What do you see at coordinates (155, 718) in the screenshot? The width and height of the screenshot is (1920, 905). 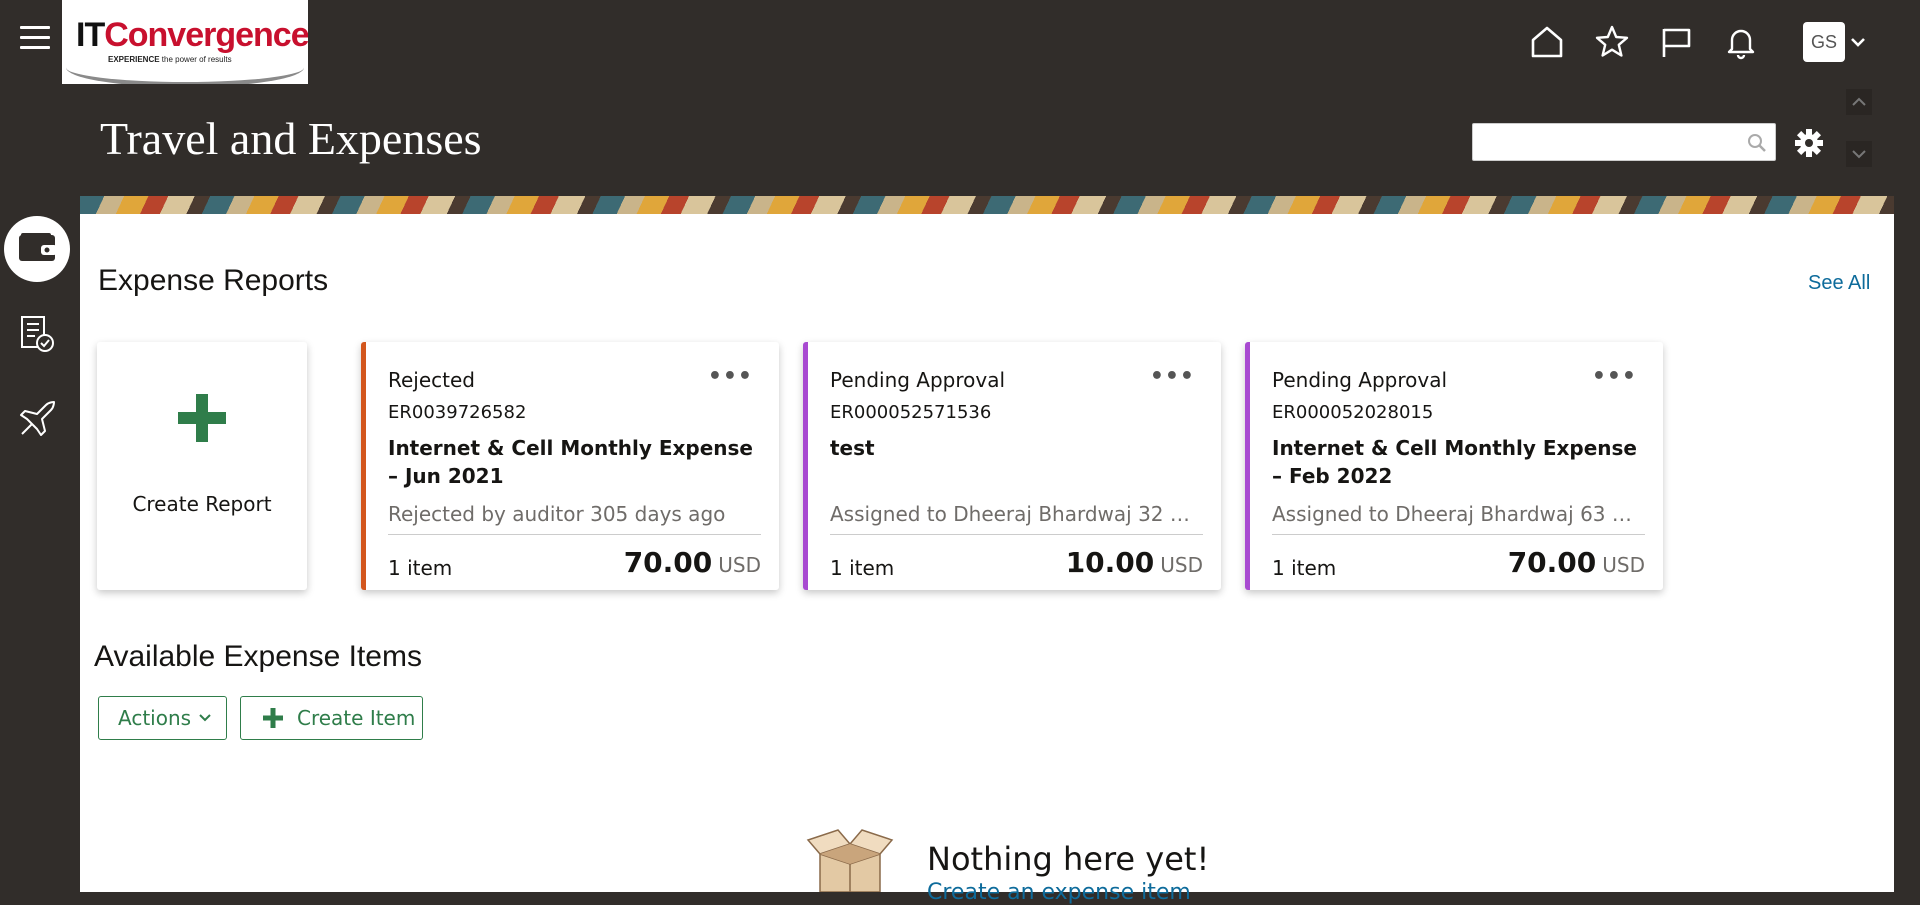 I see `actions-label: Actions` at bounding box center [155, 718].